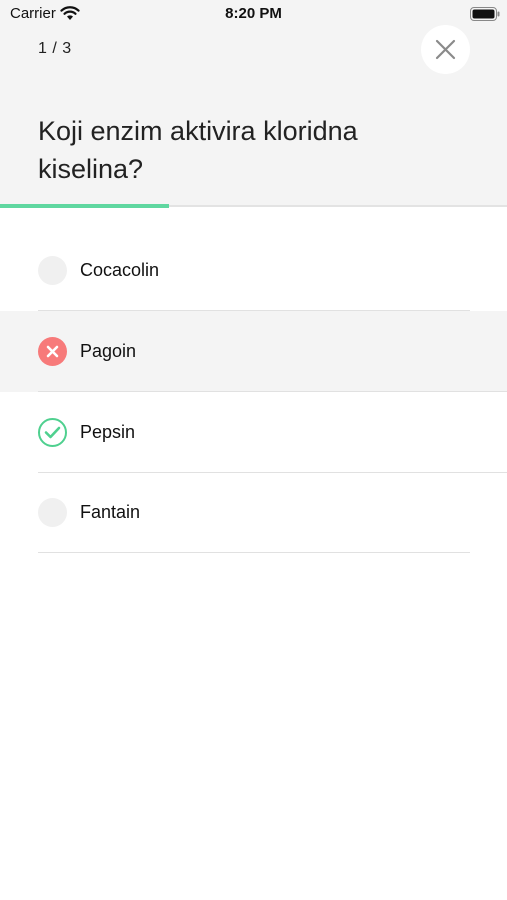 The image size is (507, 900). What do you see at coordinates (253, 206) in the screenshot?
I see `quiz-progress-bar` at bounding box center [253, 206].